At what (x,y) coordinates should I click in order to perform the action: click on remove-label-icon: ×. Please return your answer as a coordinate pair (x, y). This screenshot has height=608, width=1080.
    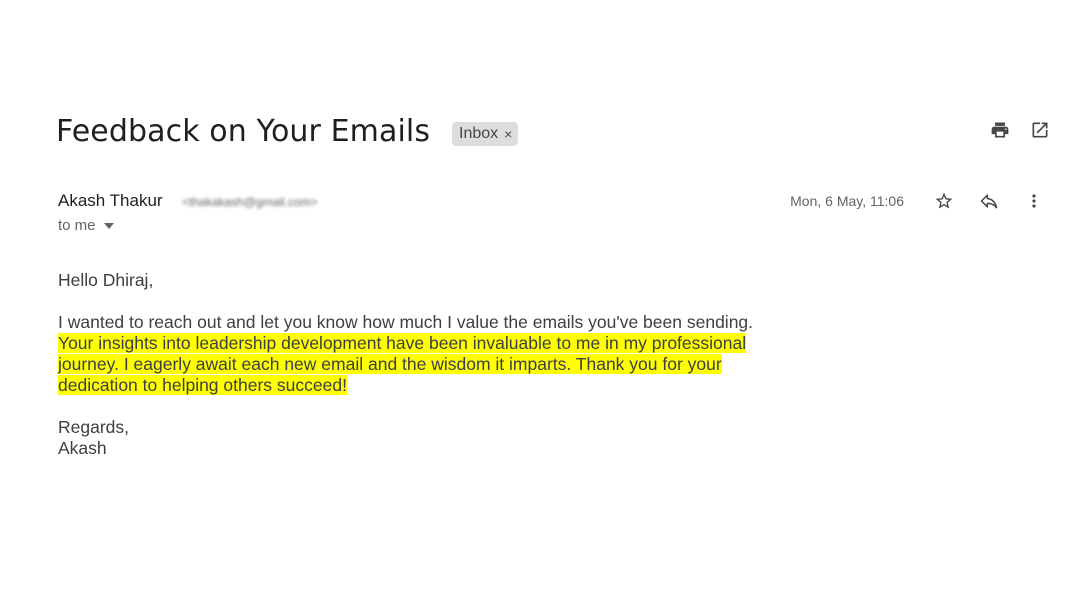
    Looking at the image, I should click on (508, 134).